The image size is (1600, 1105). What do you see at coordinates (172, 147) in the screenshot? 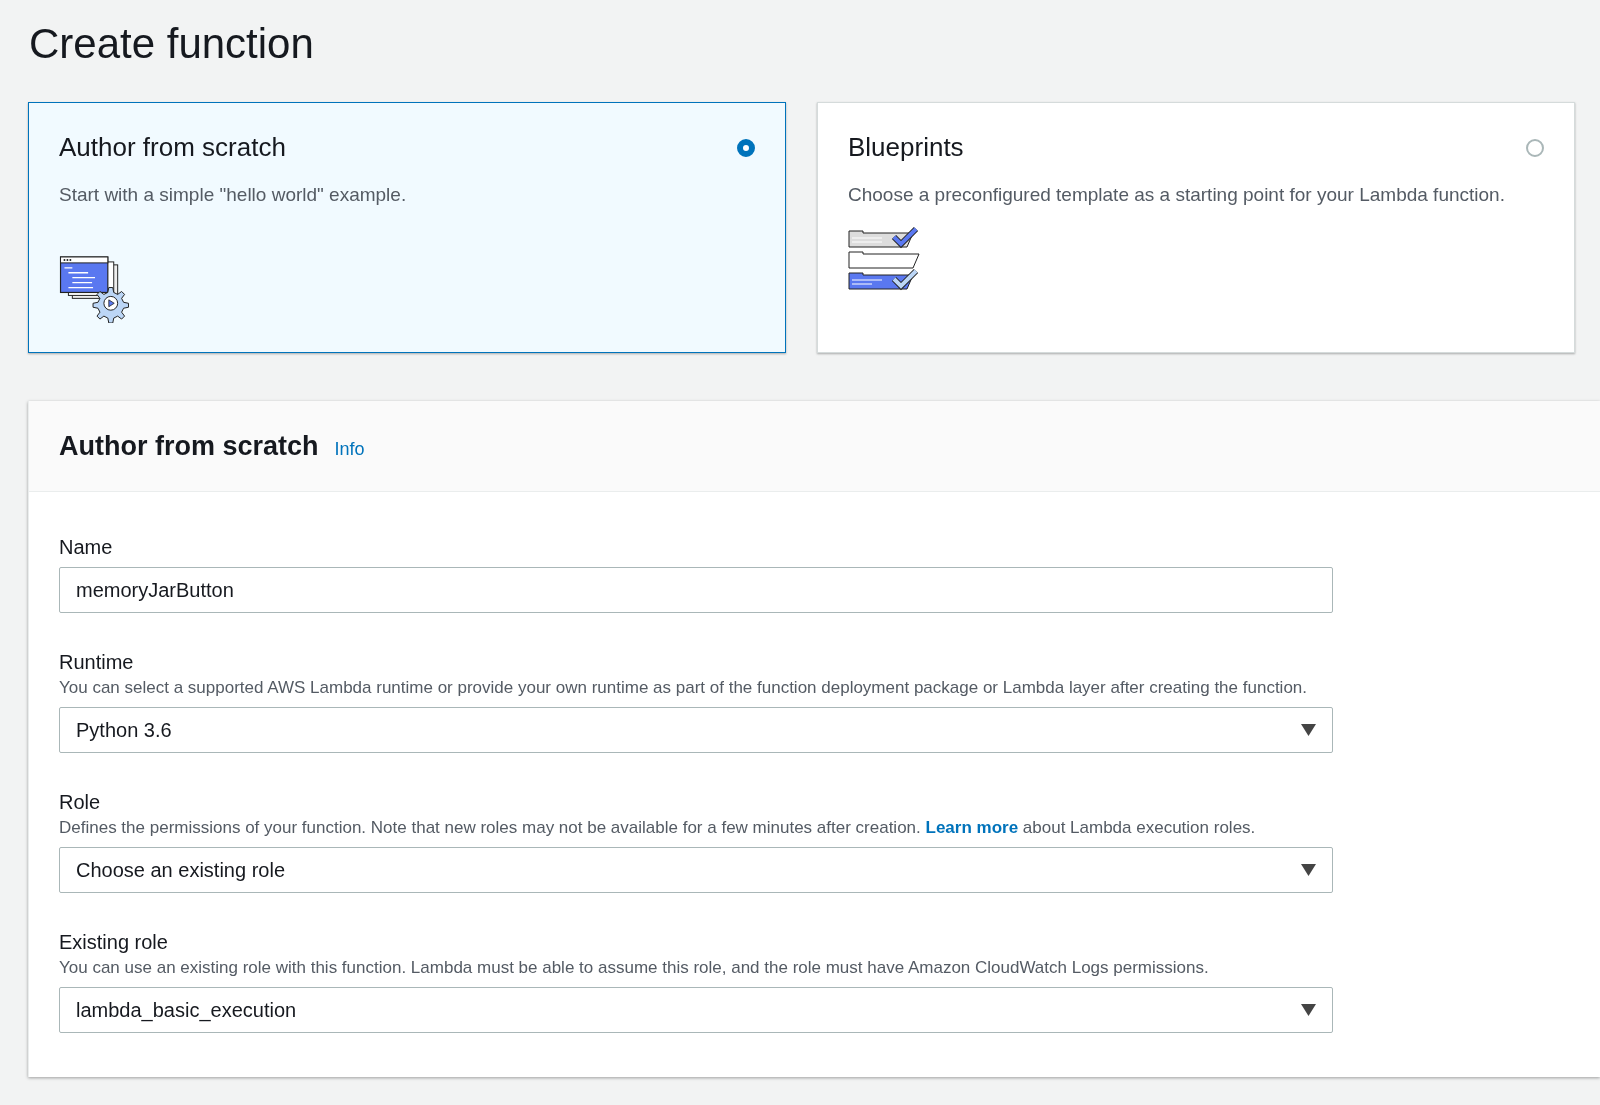
I see `option-title: Author from scratch` at bounding box center [172, 147].